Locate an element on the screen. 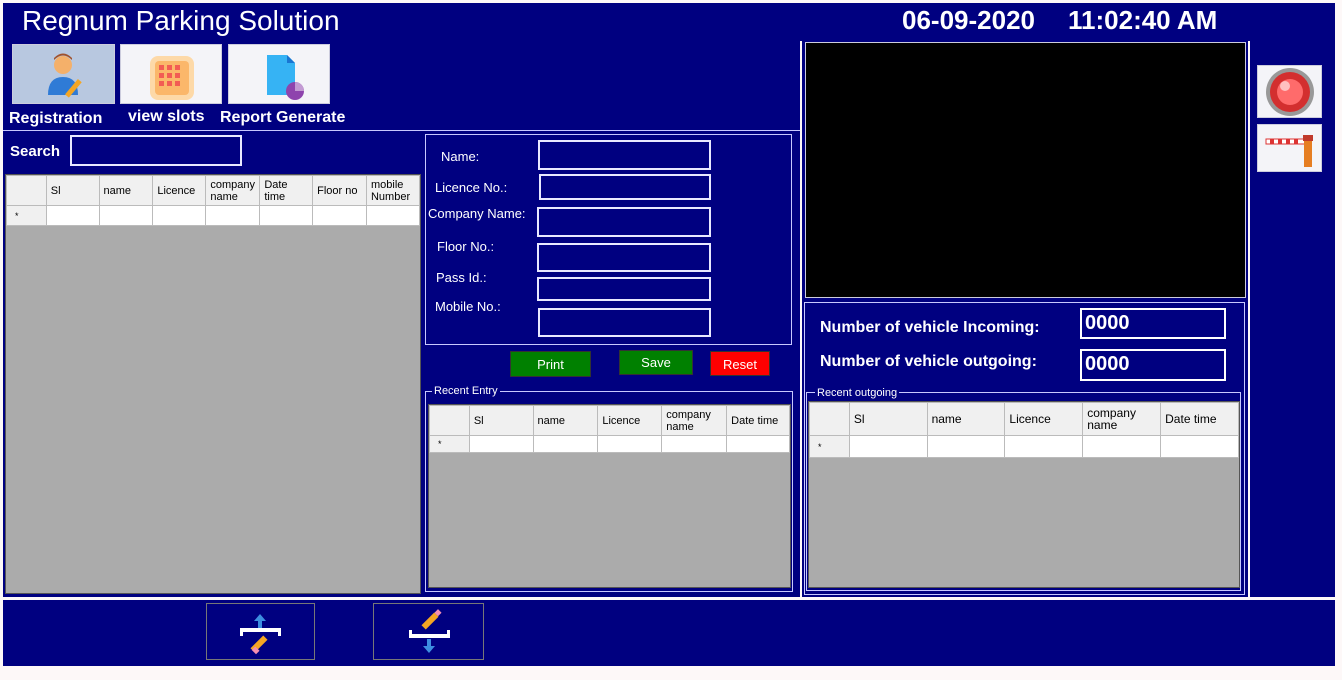 Image resolution: width=1342 pixels, height=680 pixels. incoming-count: 0000 is located at coordinates (1153, 323).